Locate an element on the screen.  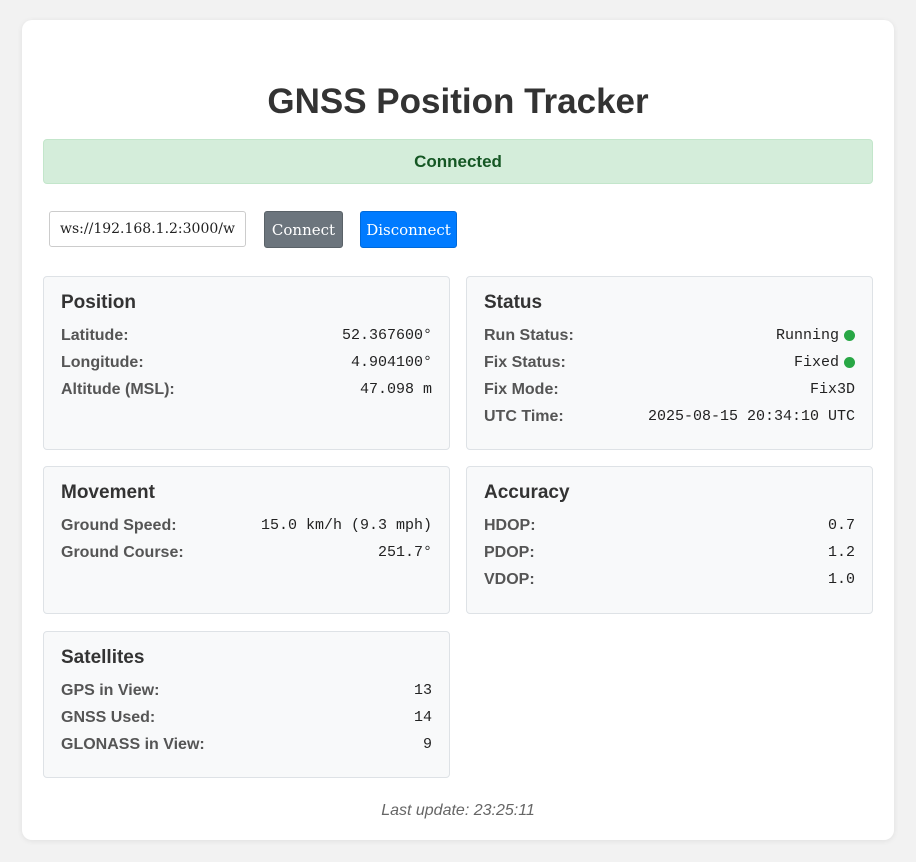
connection-status-banner: Connected is located at coordinates (458, 161).